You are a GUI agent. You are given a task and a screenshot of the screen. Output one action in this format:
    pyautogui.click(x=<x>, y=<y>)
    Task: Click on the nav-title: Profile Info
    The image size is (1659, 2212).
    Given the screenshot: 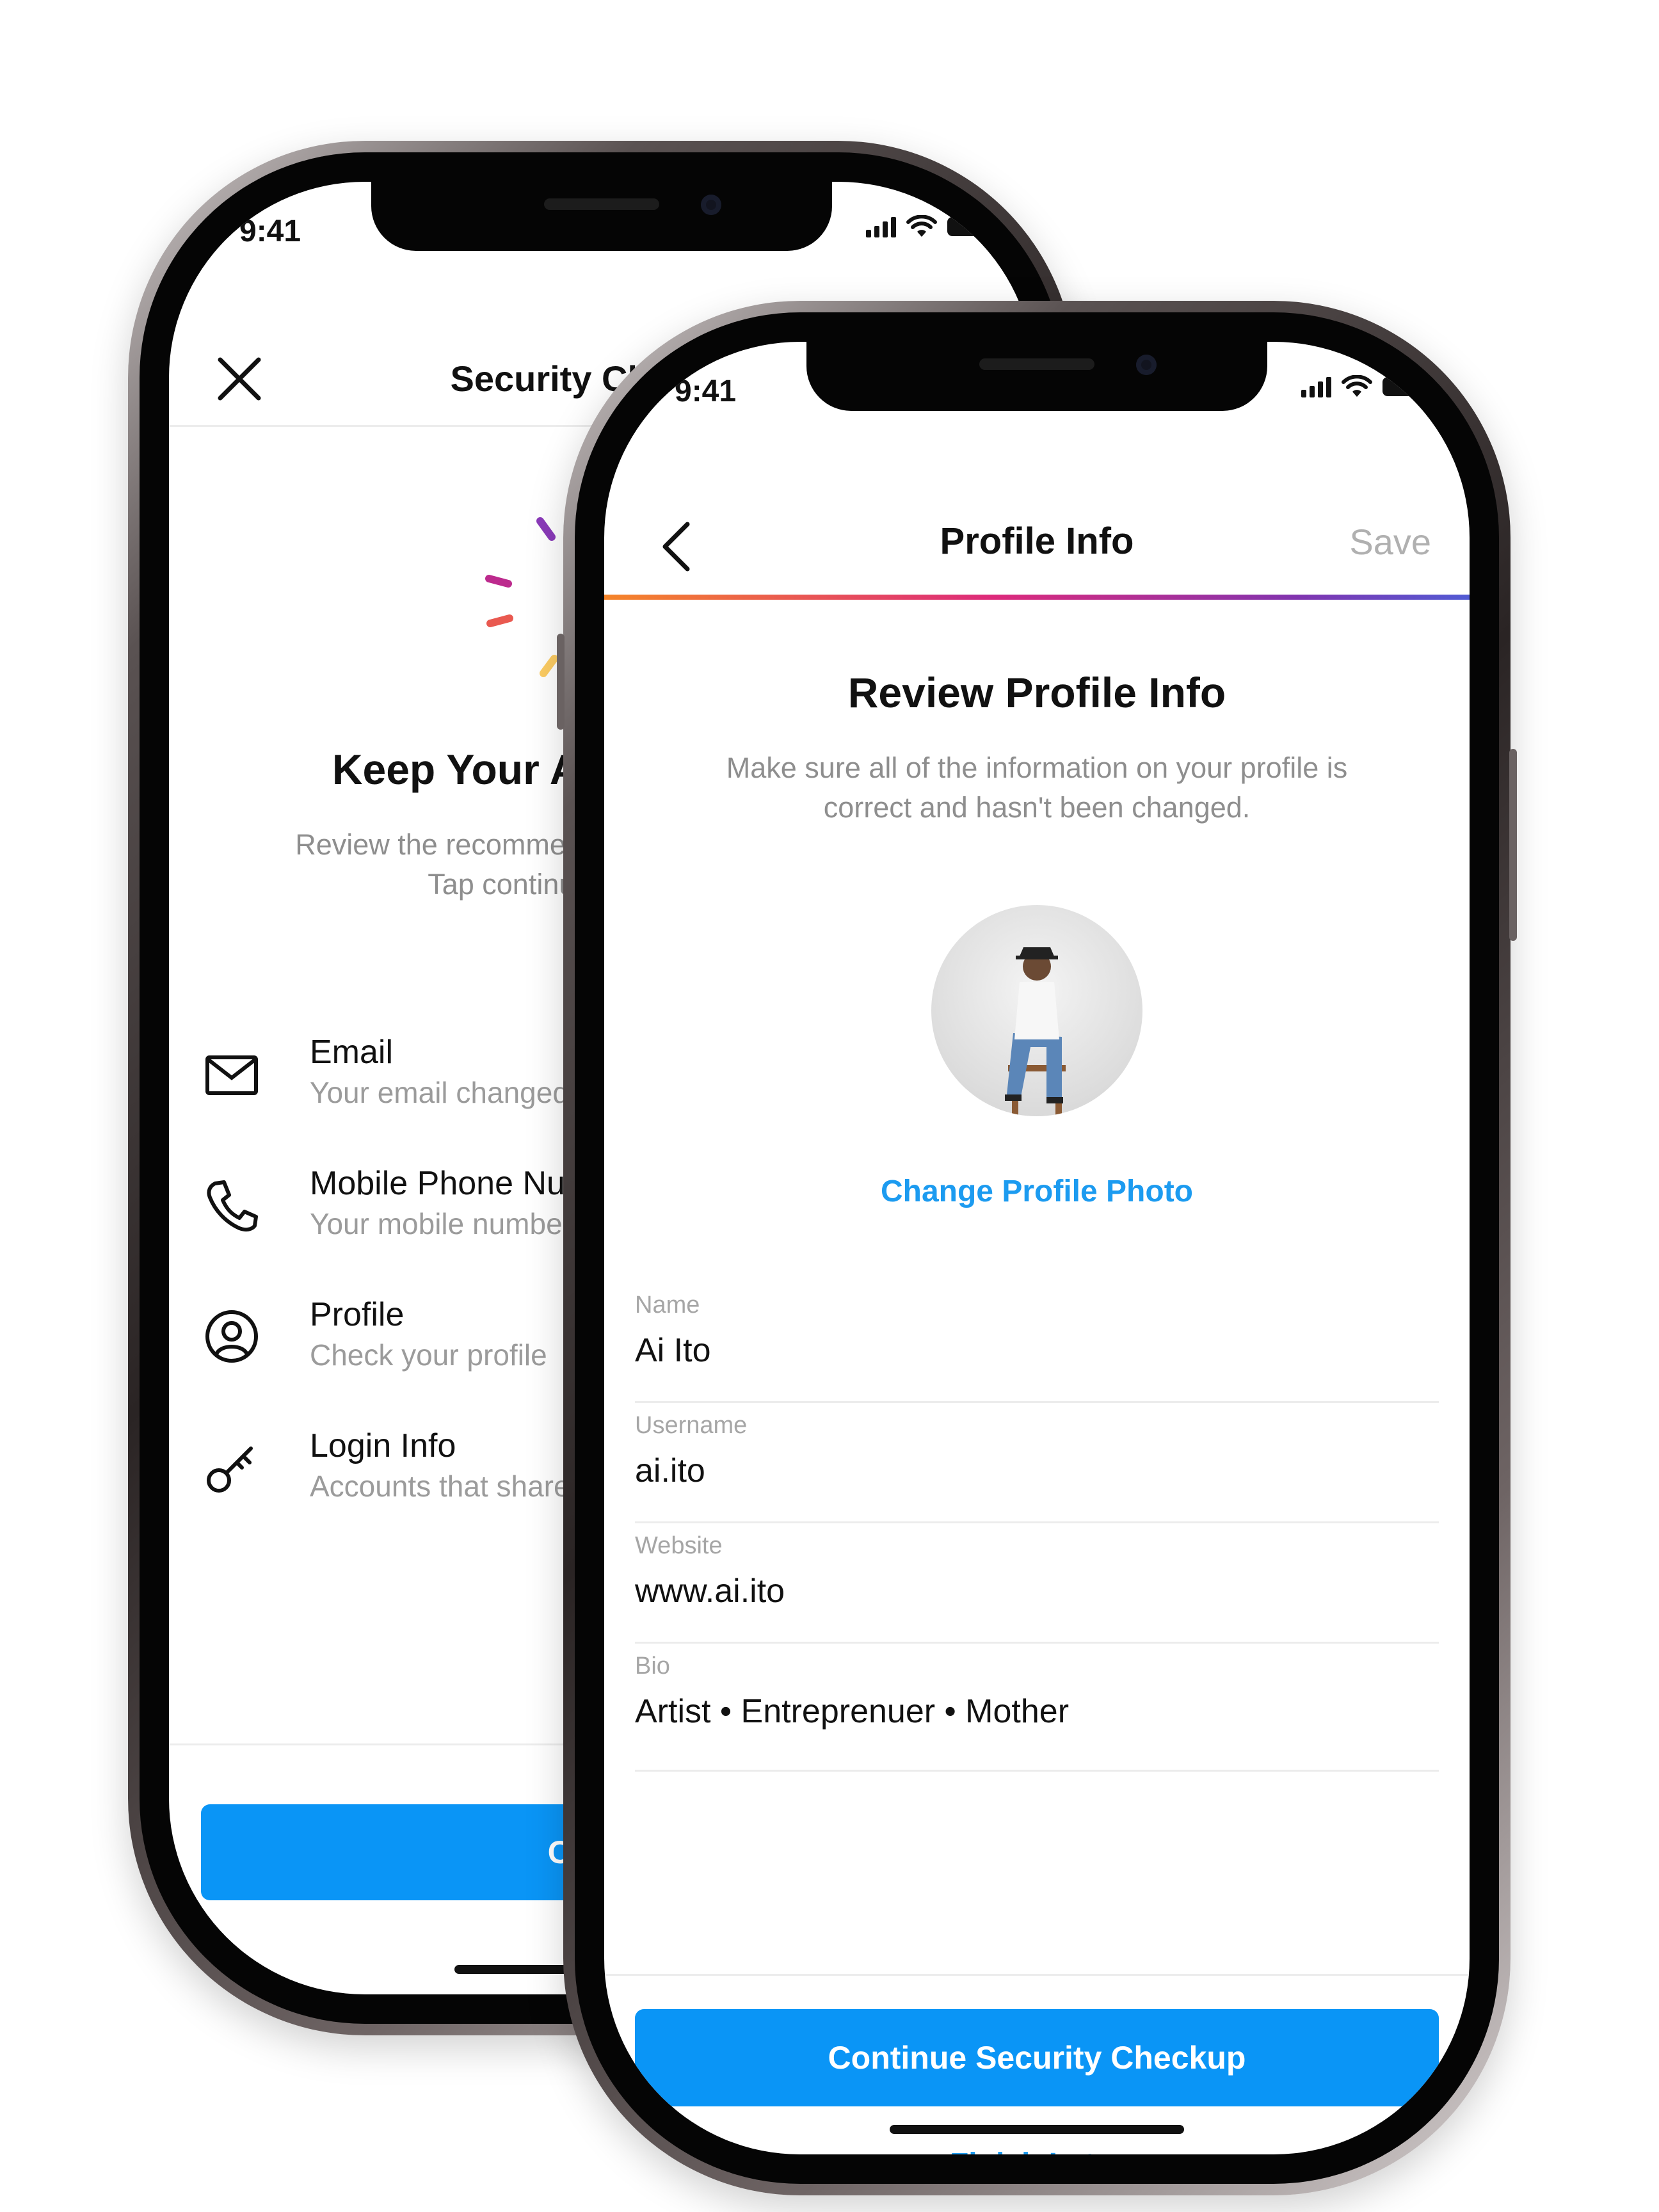 What is the action you would take?
    pyautogui.click(x=1037, y=541)
    